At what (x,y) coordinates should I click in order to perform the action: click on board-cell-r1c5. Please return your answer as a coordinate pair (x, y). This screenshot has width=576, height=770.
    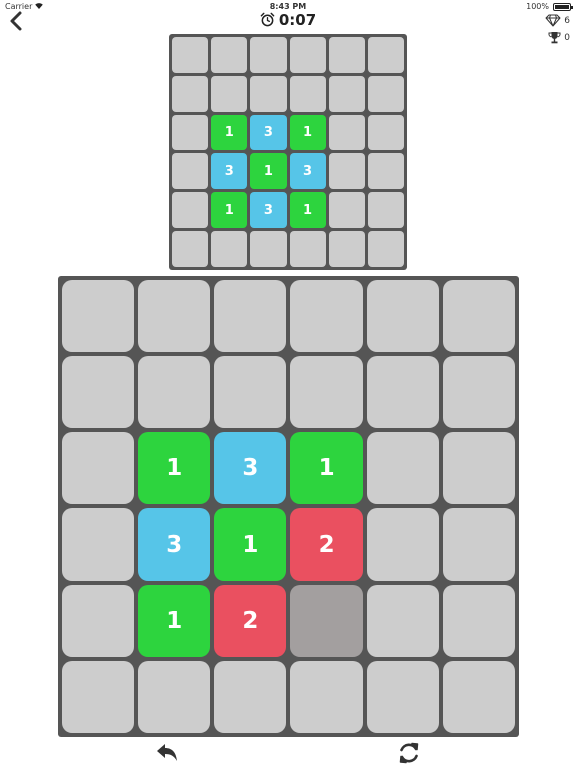
    Looking at the image, I should click on (478, 392).